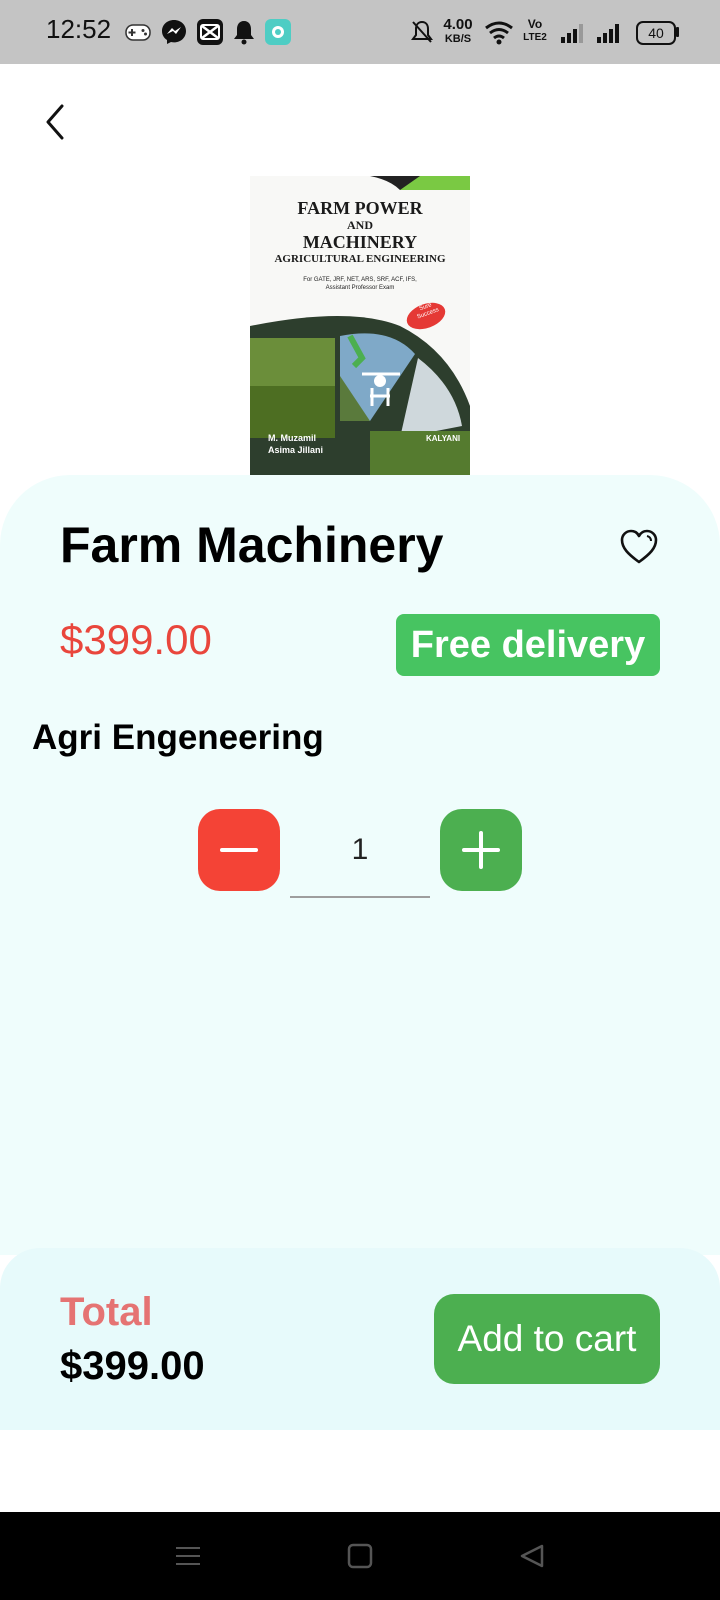  I want to click on back-nav-icon, so click(532, 1556).